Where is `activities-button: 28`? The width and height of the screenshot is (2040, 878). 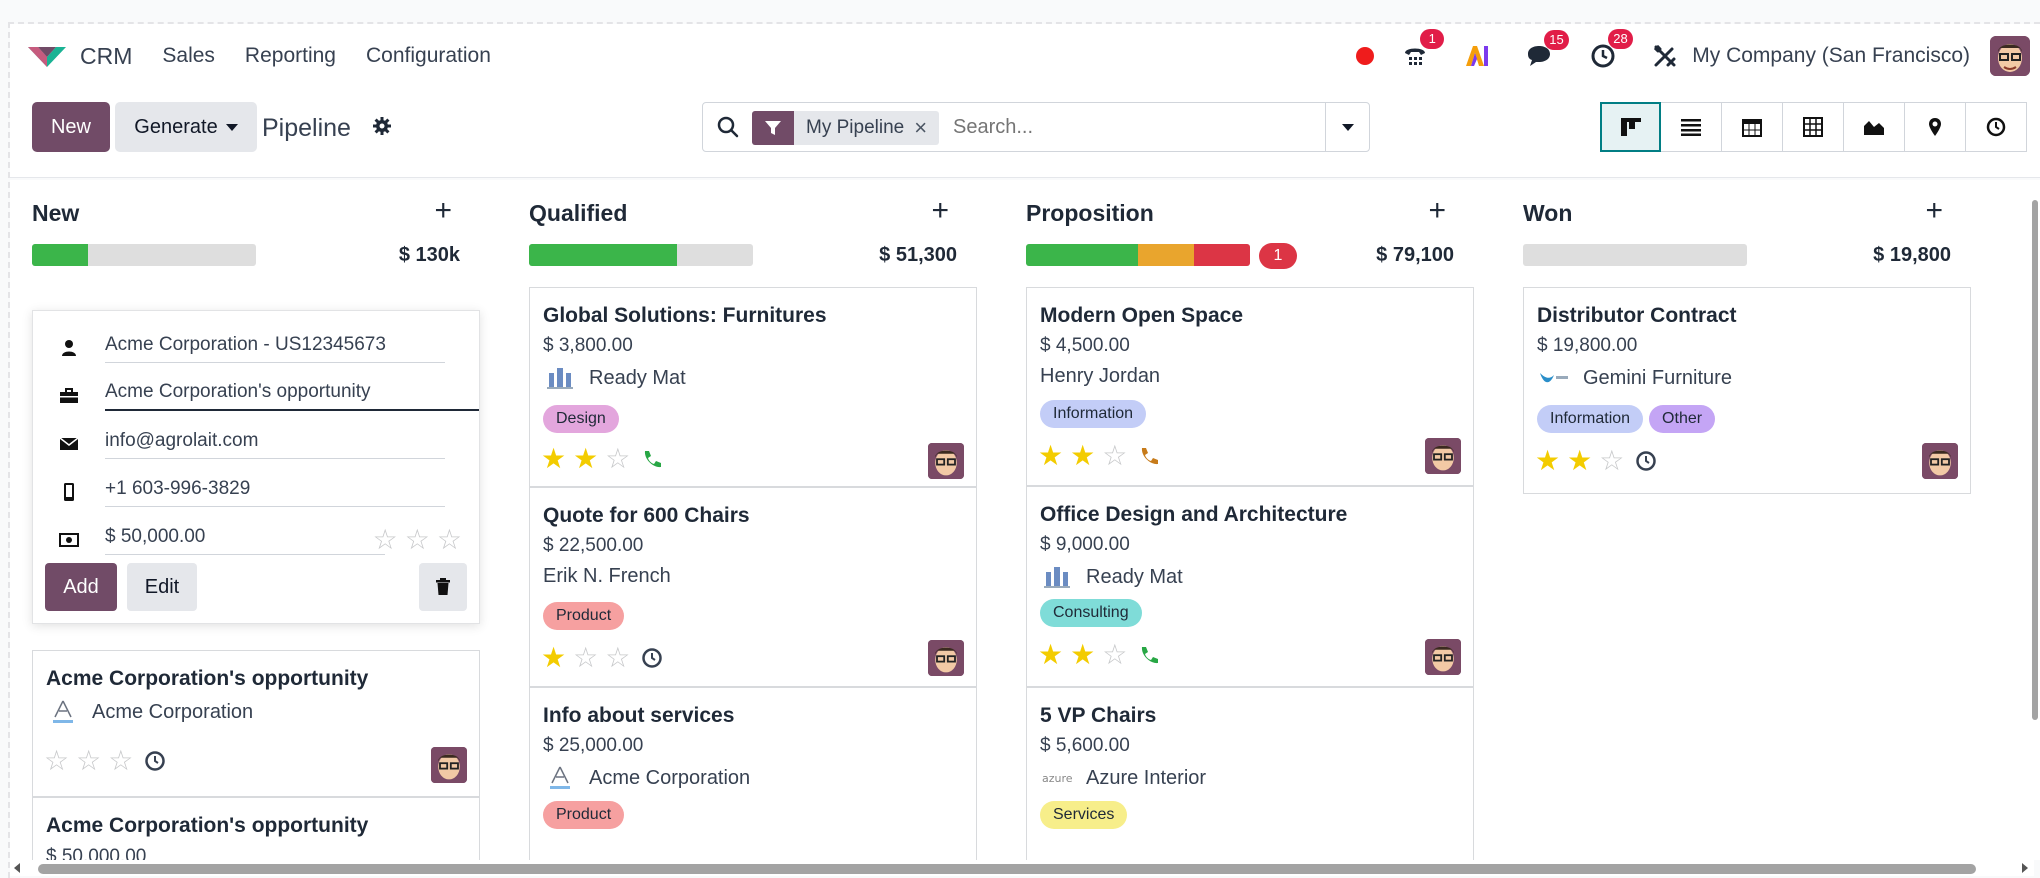 activities-button: 28 is located at coordinates (1611, 49).